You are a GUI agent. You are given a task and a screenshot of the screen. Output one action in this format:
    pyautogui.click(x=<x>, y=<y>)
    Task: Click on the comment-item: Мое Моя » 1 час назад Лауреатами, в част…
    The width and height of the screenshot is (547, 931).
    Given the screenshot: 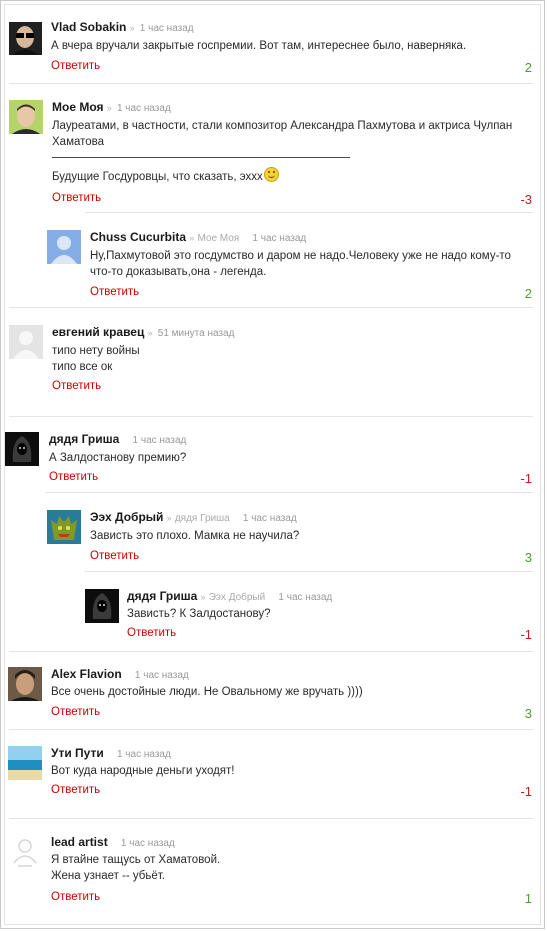 What is the action you would take?
    pyautogui.click(x=274, y=155)
    